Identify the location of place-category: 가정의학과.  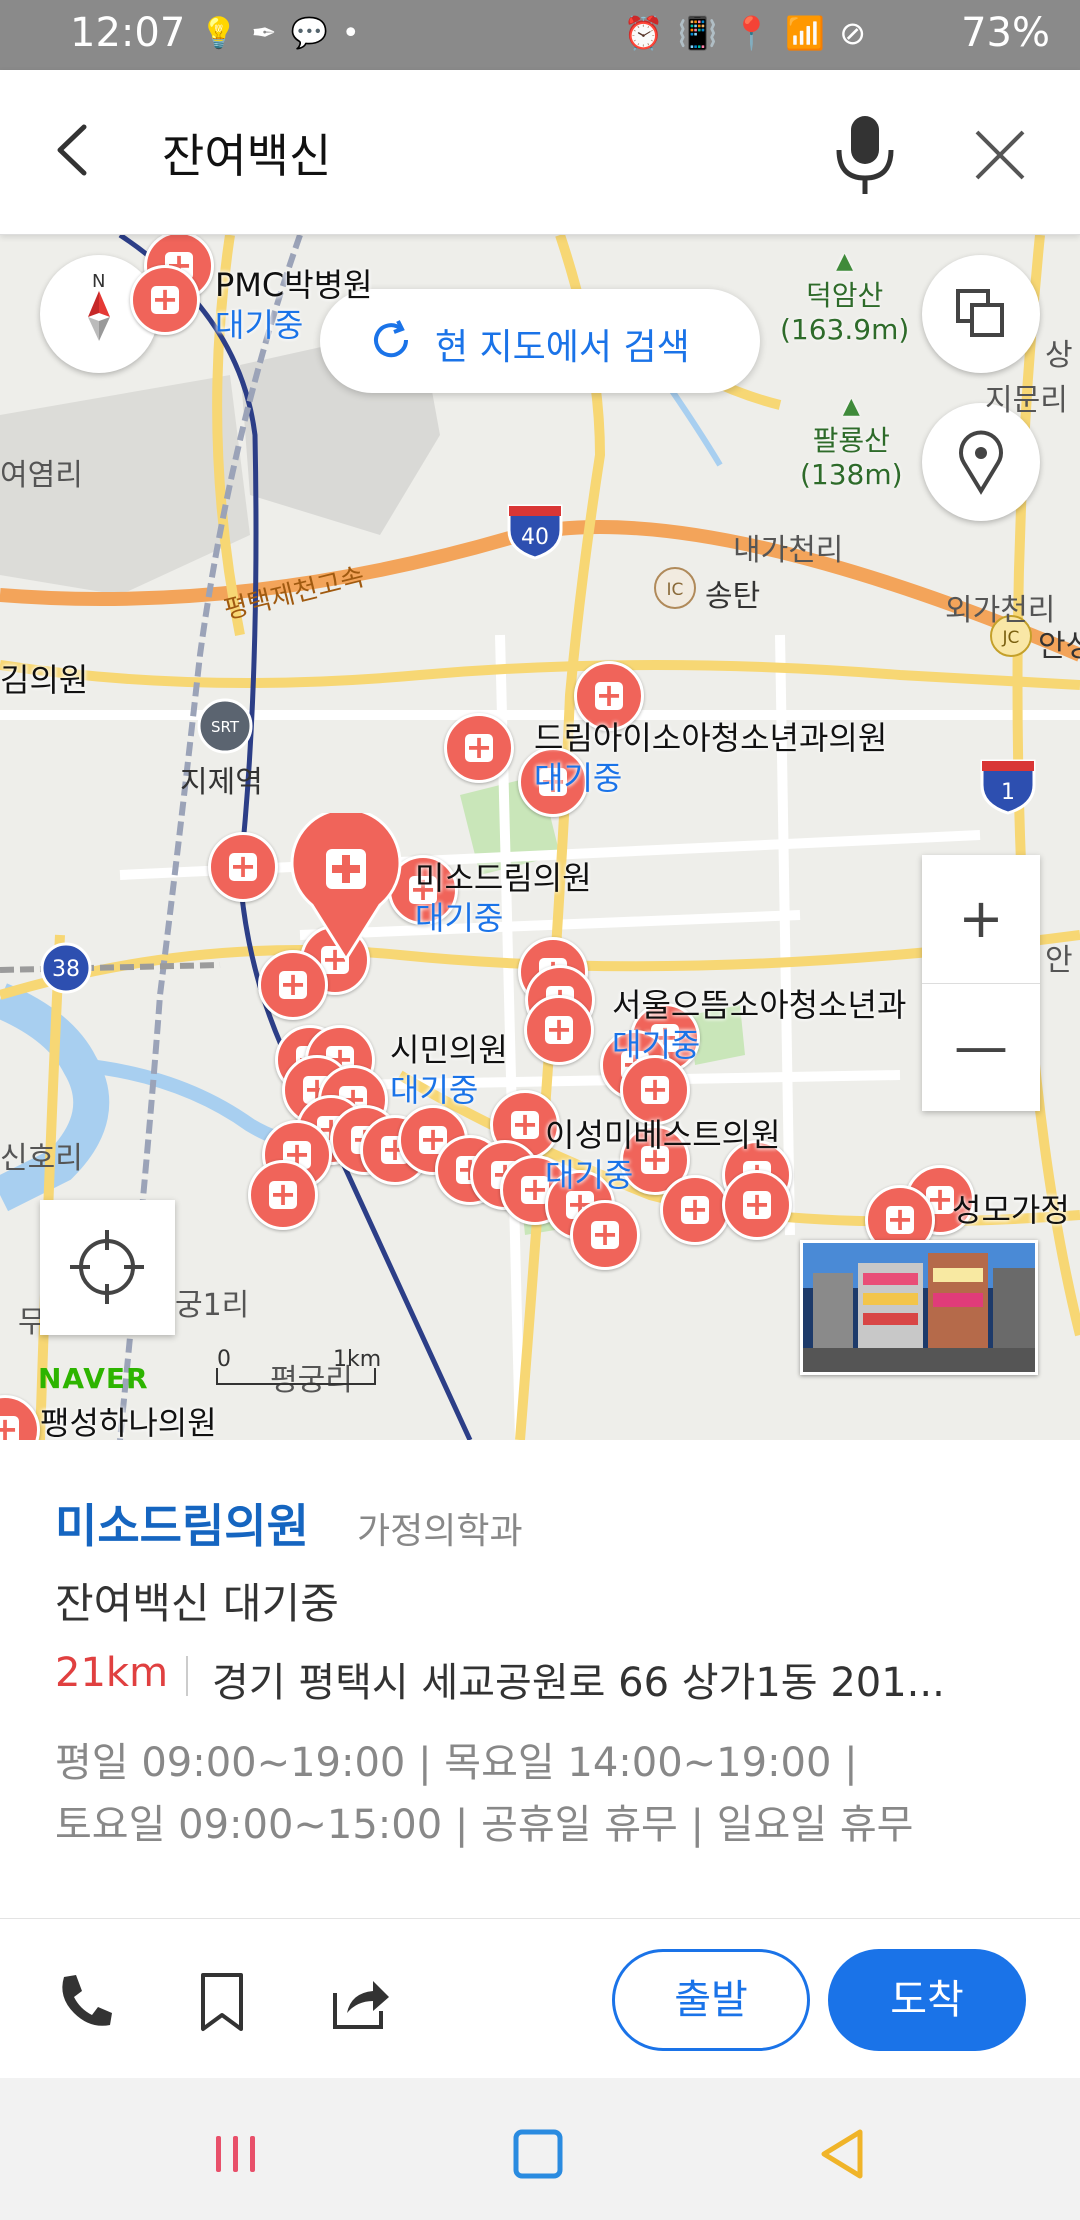
(440, 1531).